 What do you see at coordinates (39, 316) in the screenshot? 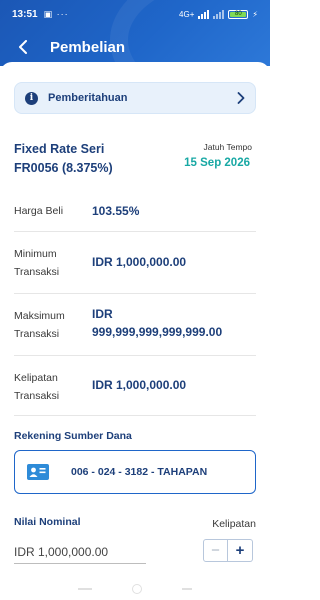
I see `detail-label-line: Maksimum` at bounding box center [39, 316].